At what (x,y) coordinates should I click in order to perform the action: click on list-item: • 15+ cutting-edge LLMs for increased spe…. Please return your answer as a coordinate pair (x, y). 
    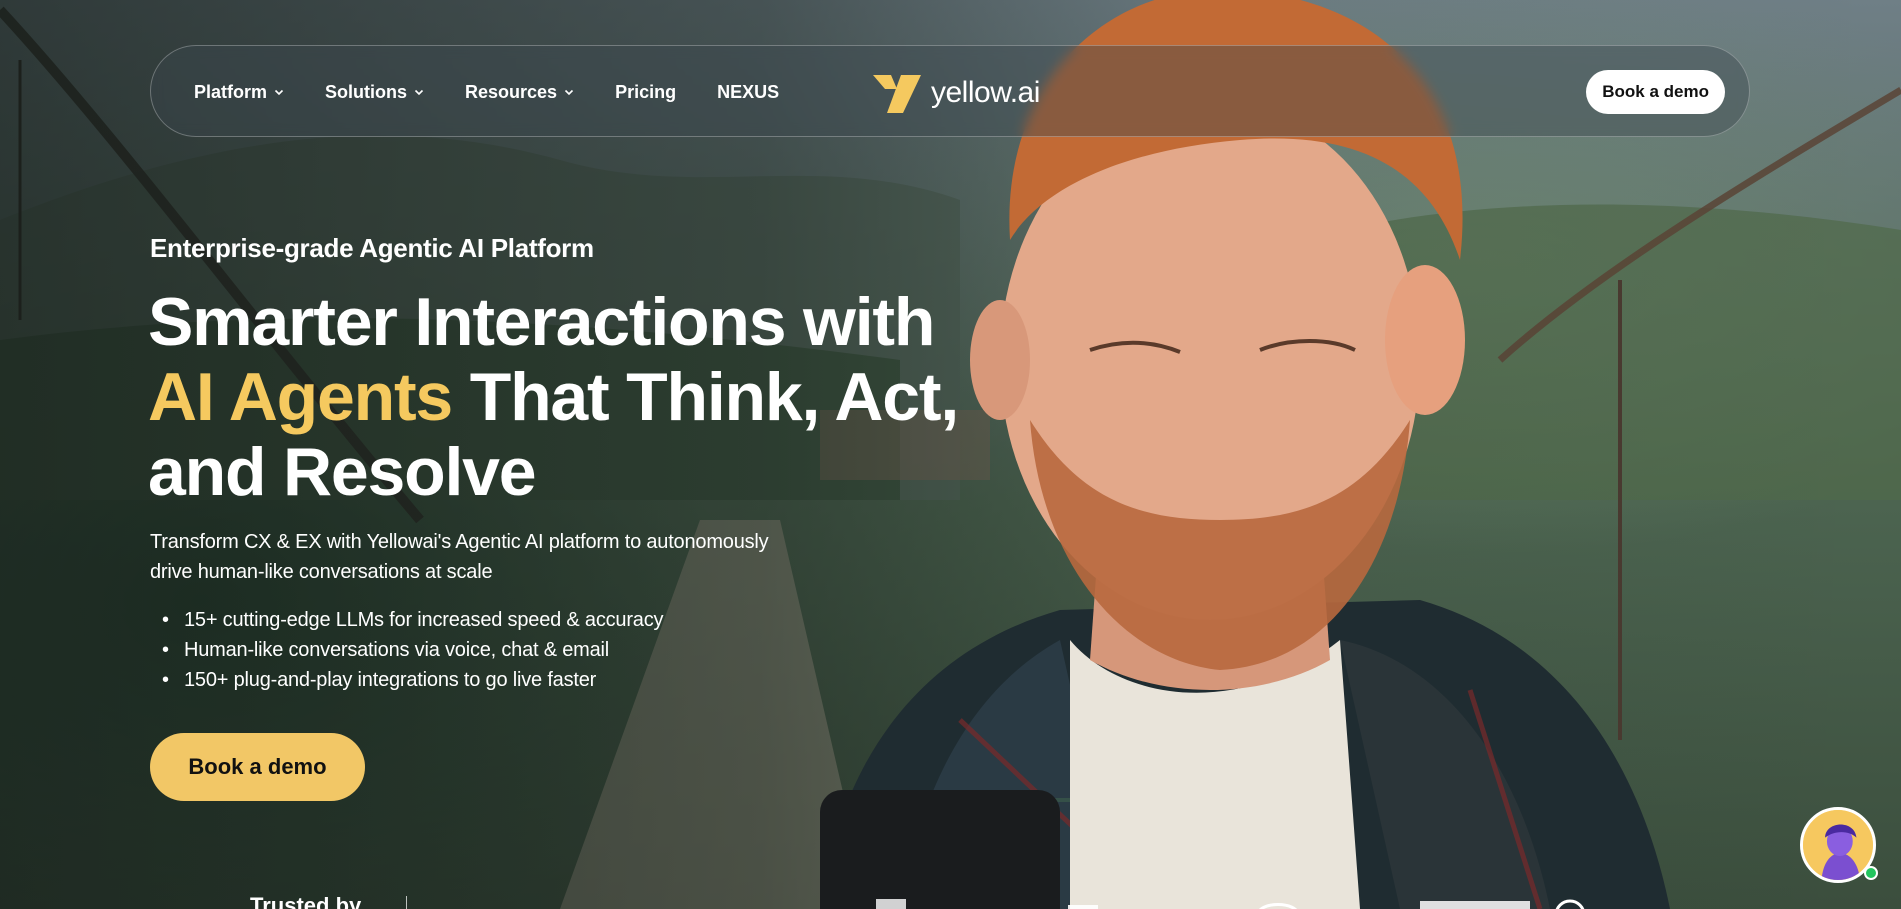
    Looking at the image, I should click on (412, 620).